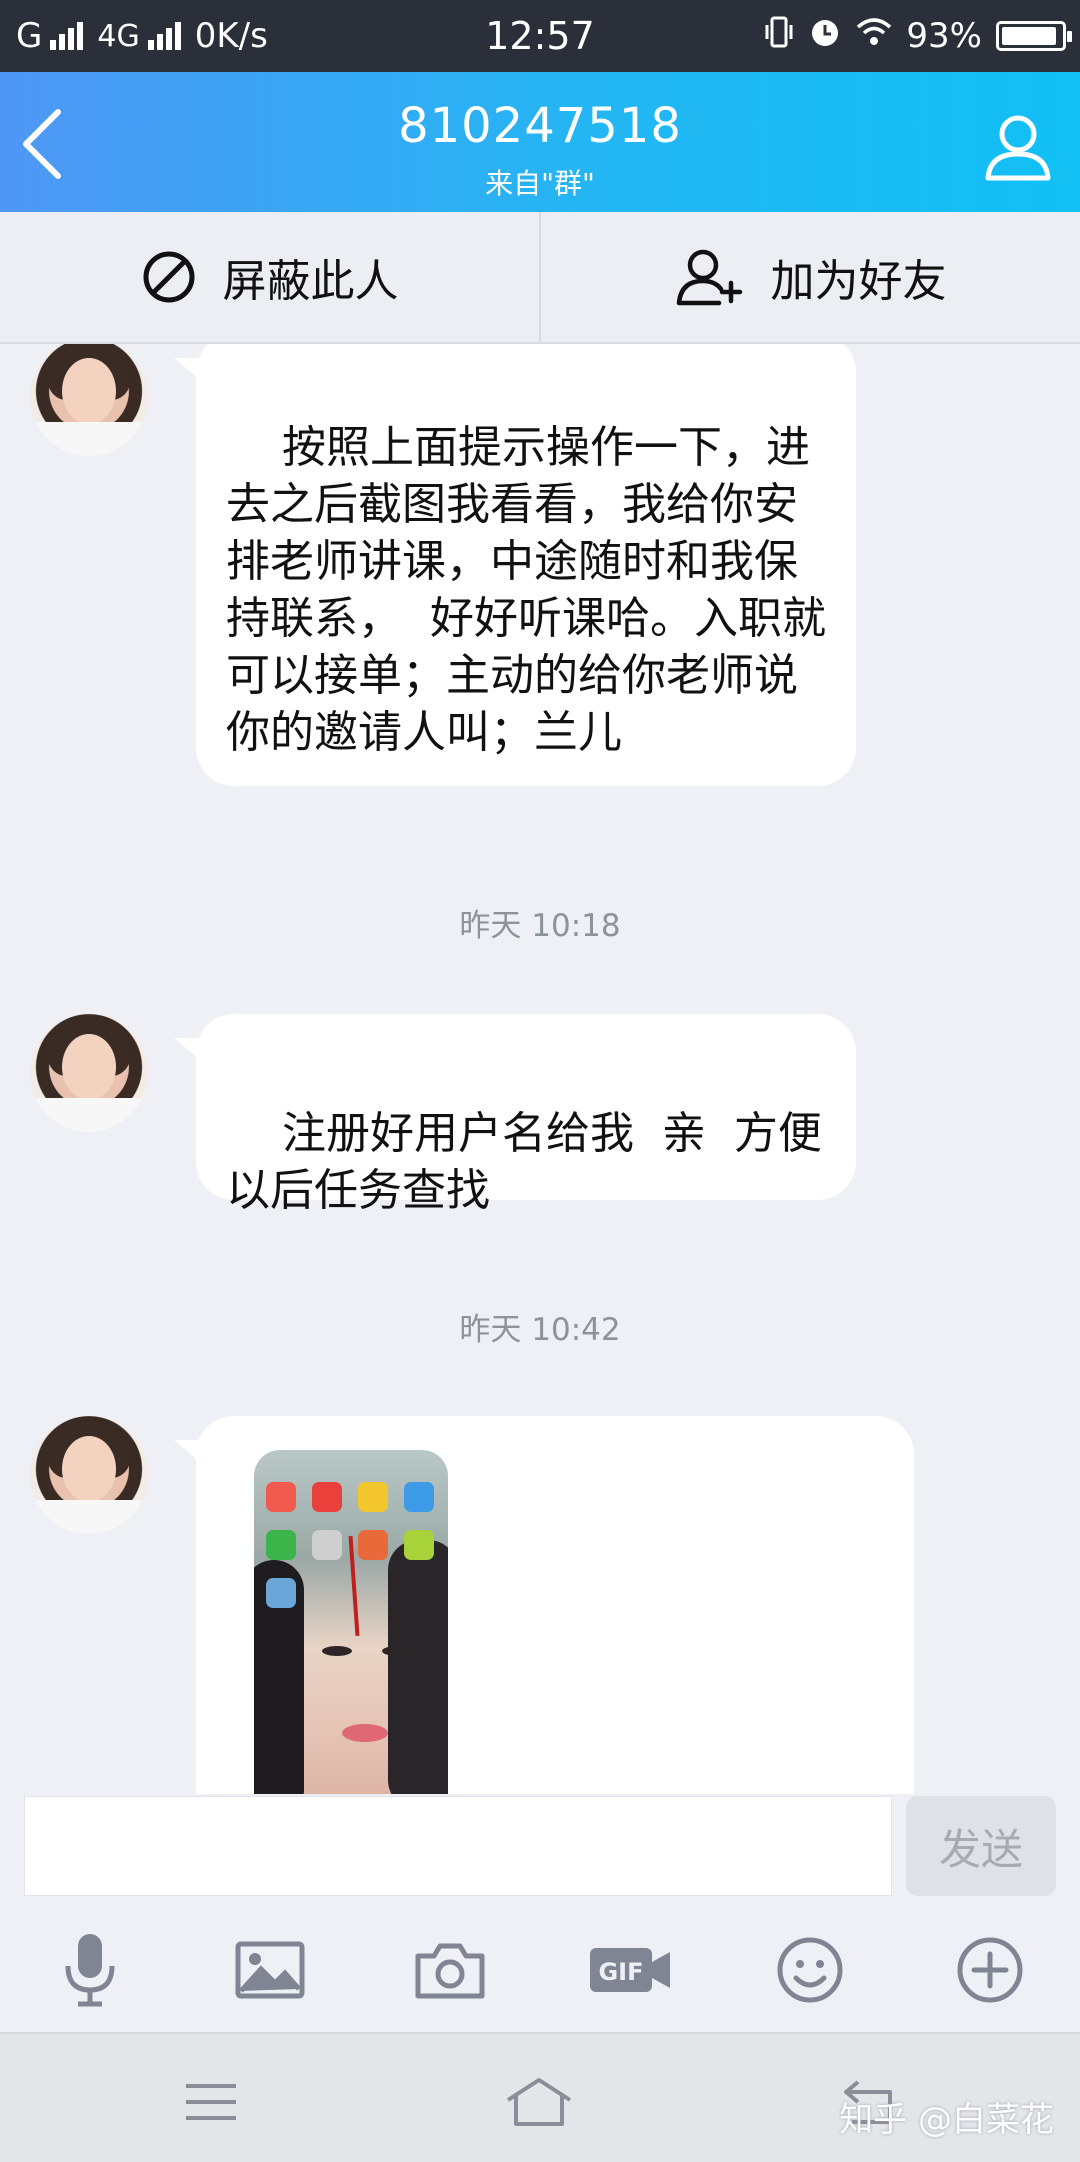 The height and width of the screenshot is (2162, 1080). I want to click on gif-icon: GIF, so click(630, 1970).